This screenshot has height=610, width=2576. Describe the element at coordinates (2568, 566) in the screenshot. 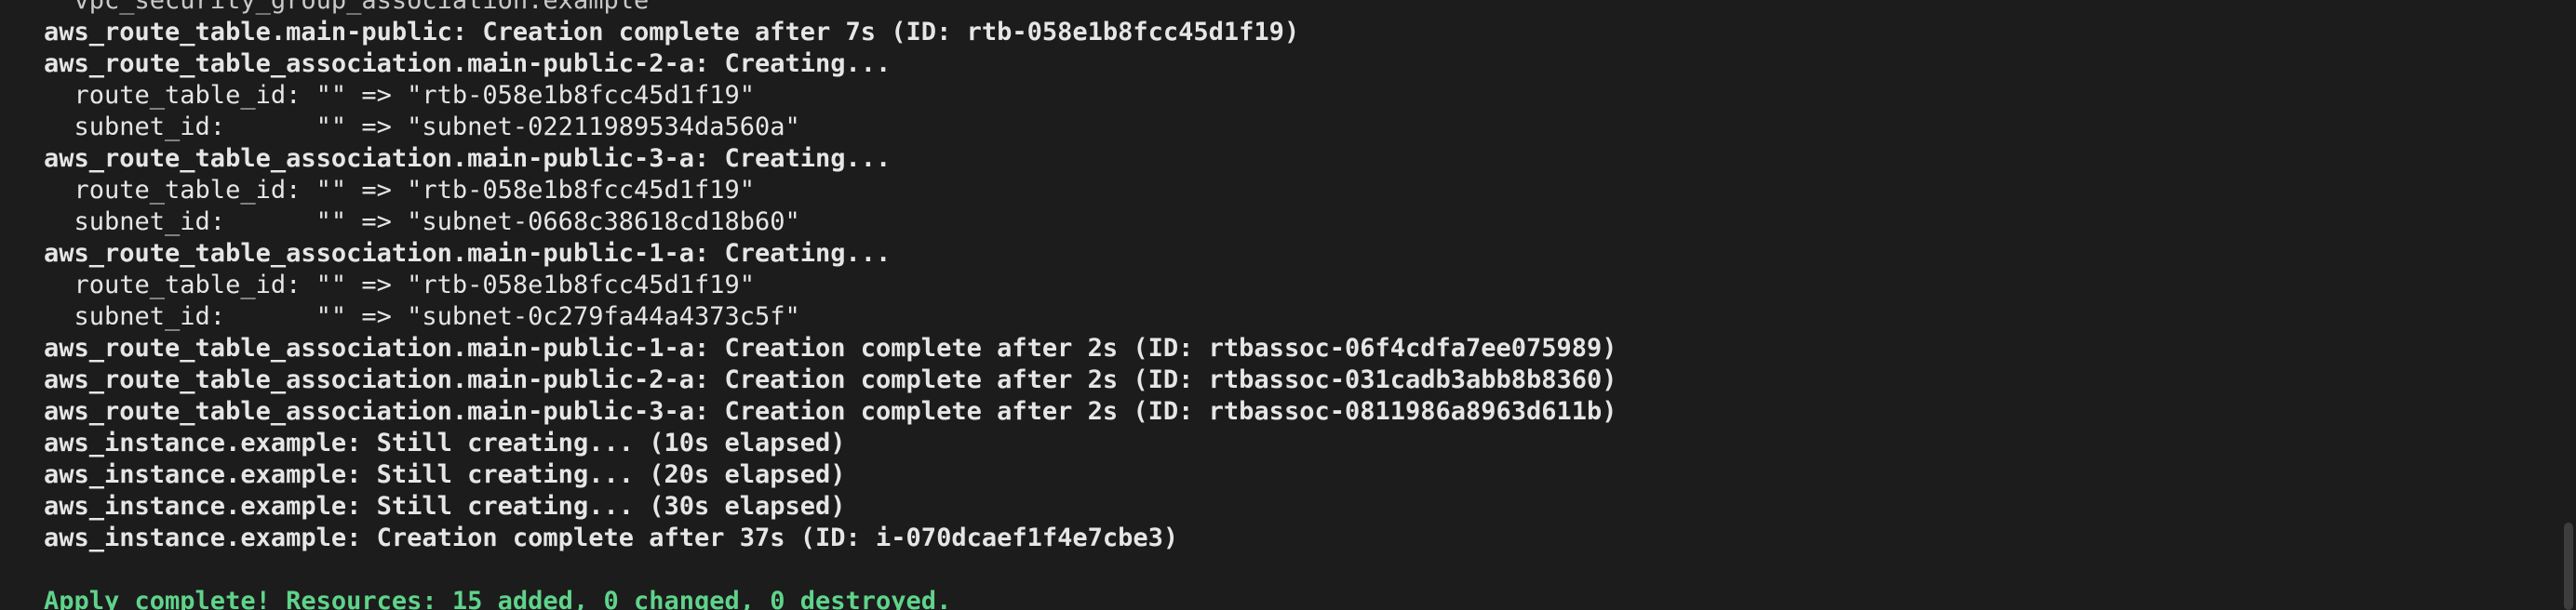

I see `scrollbar-thumb` at that location.